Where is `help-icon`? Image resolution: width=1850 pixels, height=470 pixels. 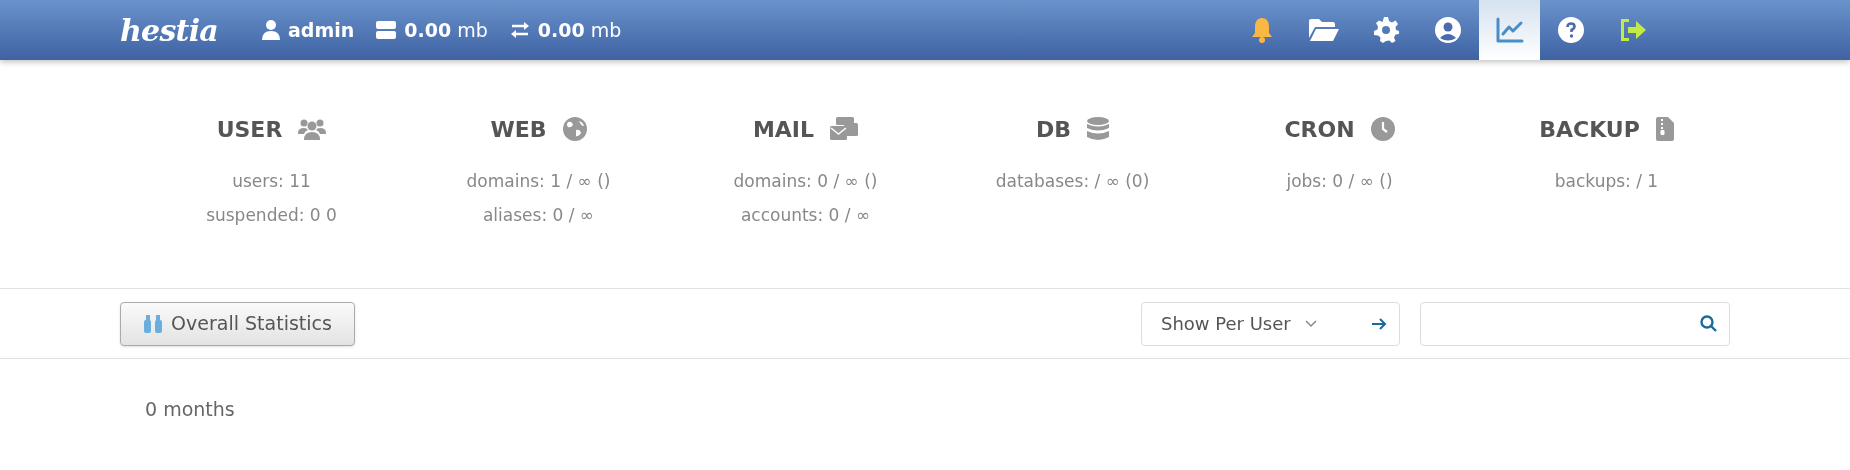 help-icon is located at coordinates (1571, 30).